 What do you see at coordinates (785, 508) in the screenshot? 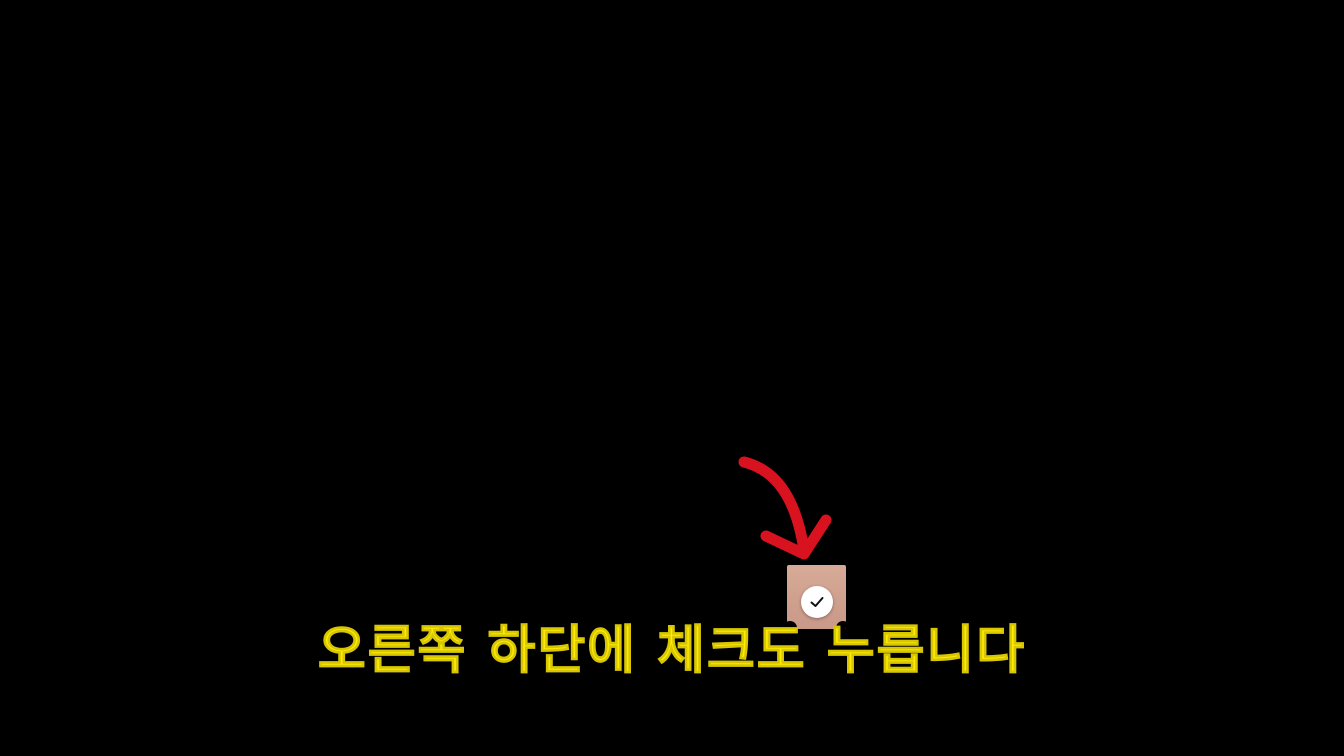
I see `curved-arrow-icon` at bounding box center [785, 508].